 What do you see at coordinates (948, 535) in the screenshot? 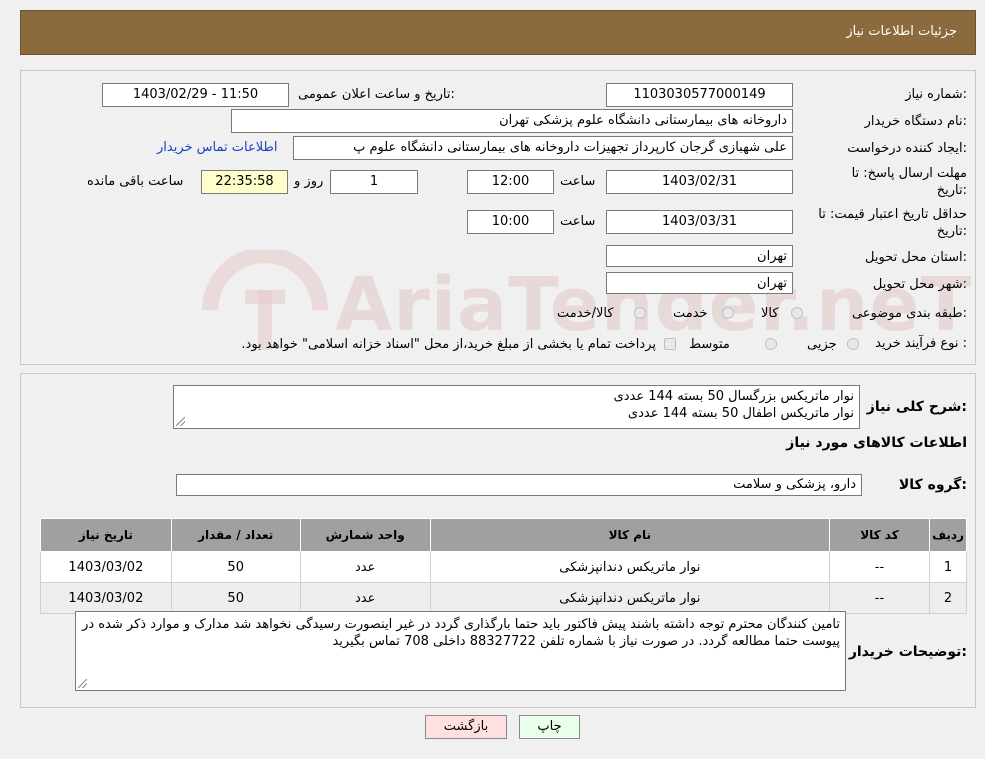
I see `column-header-row-number: ردیف` at bounding box center [948, 535].